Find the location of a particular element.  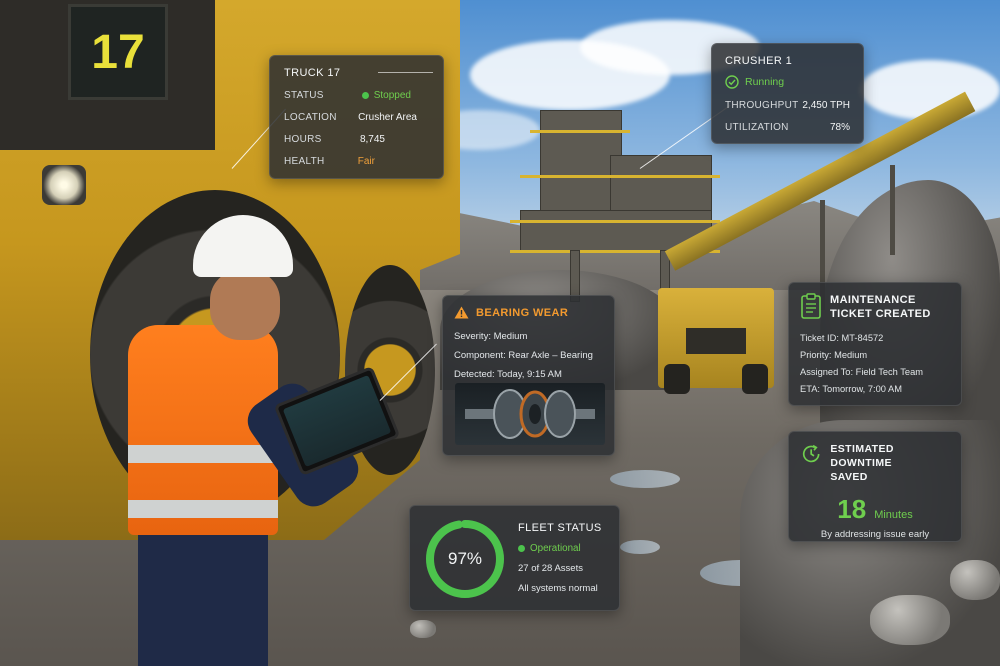

truck-status-text: Stopped is located at coordinates (392, 95).